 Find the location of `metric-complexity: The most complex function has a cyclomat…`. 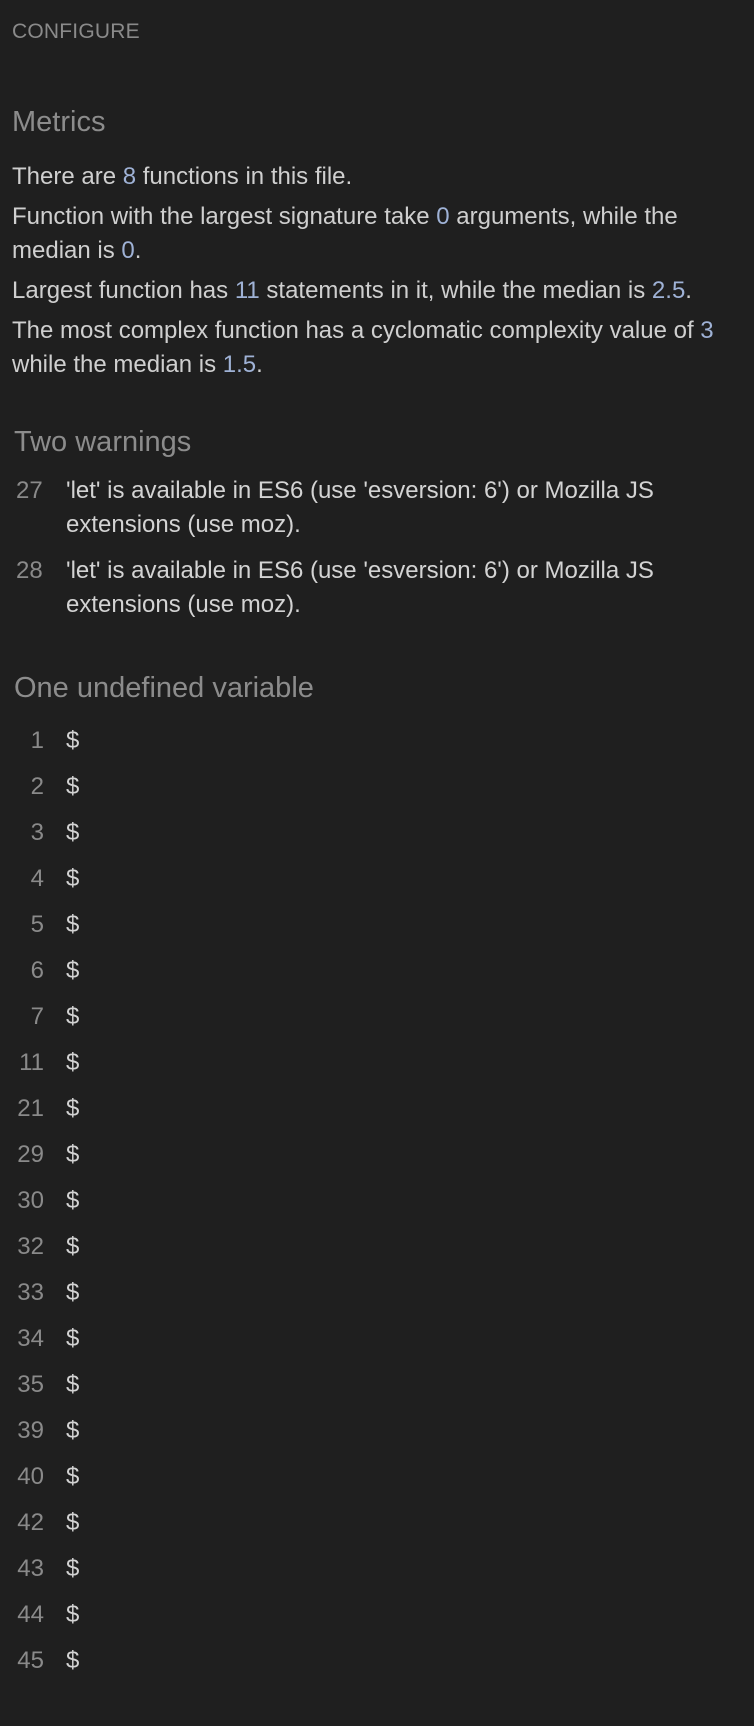

metric-complexity: The most complex function has a cyclomat… is located at coordinates (363, 347).